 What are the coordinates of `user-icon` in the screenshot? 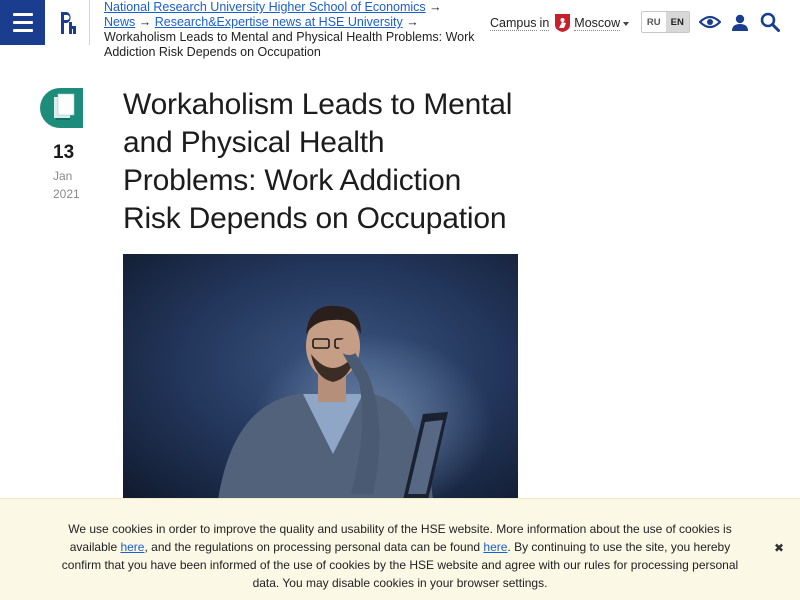 It's located at (740, 22).